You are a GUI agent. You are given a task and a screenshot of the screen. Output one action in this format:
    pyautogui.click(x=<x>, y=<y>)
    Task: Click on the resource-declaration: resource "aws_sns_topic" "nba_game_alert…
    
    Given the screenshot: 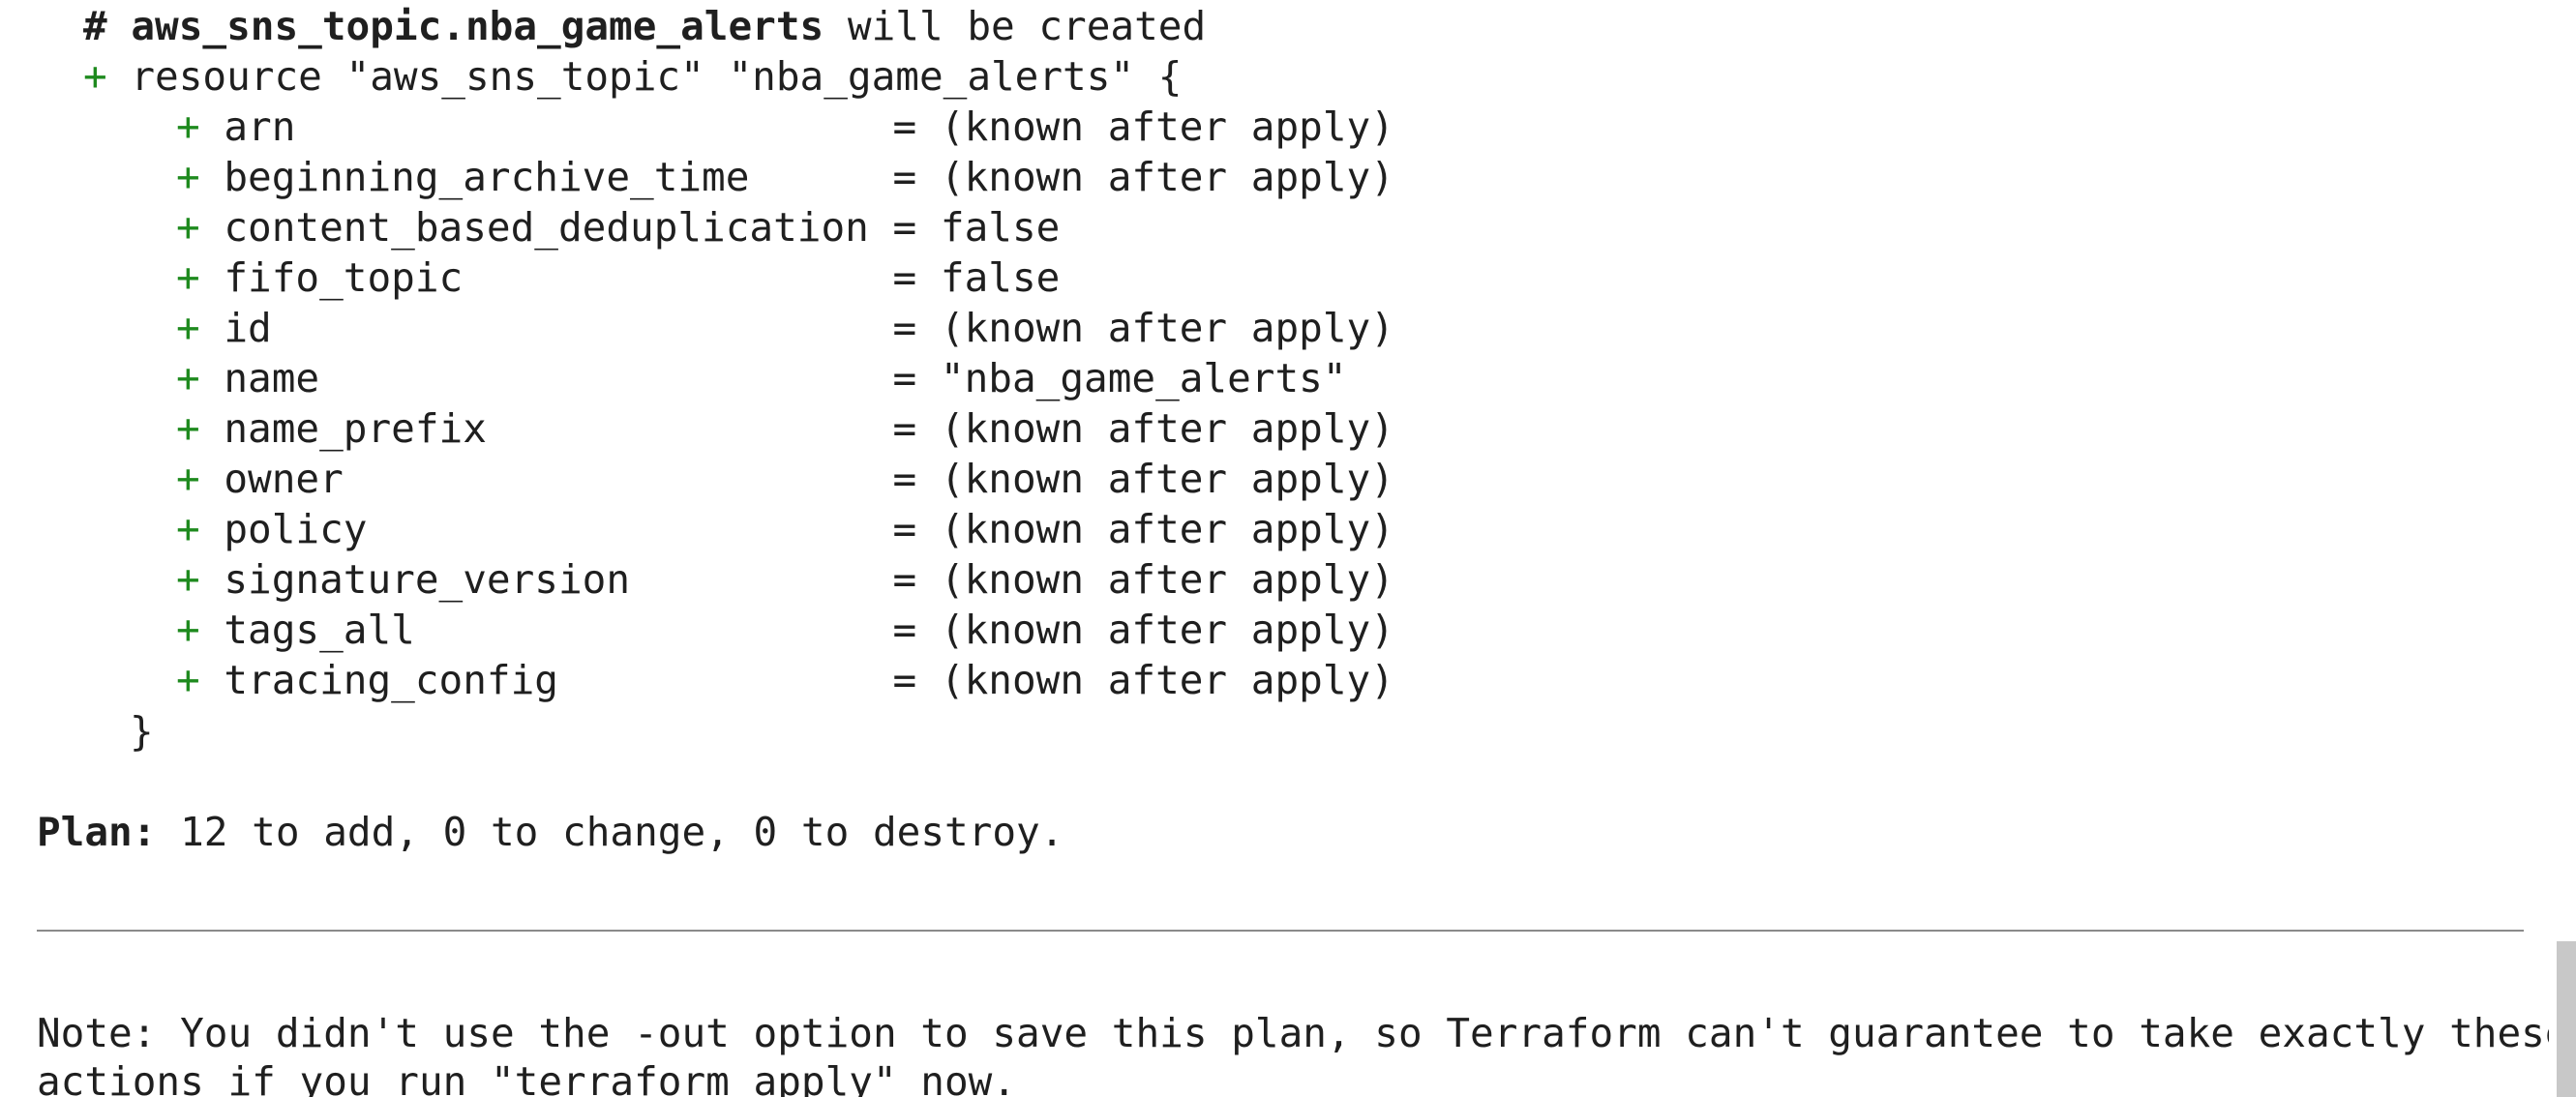 What is the action you would take?
    pyautogui.click(x=657, y=77)
    